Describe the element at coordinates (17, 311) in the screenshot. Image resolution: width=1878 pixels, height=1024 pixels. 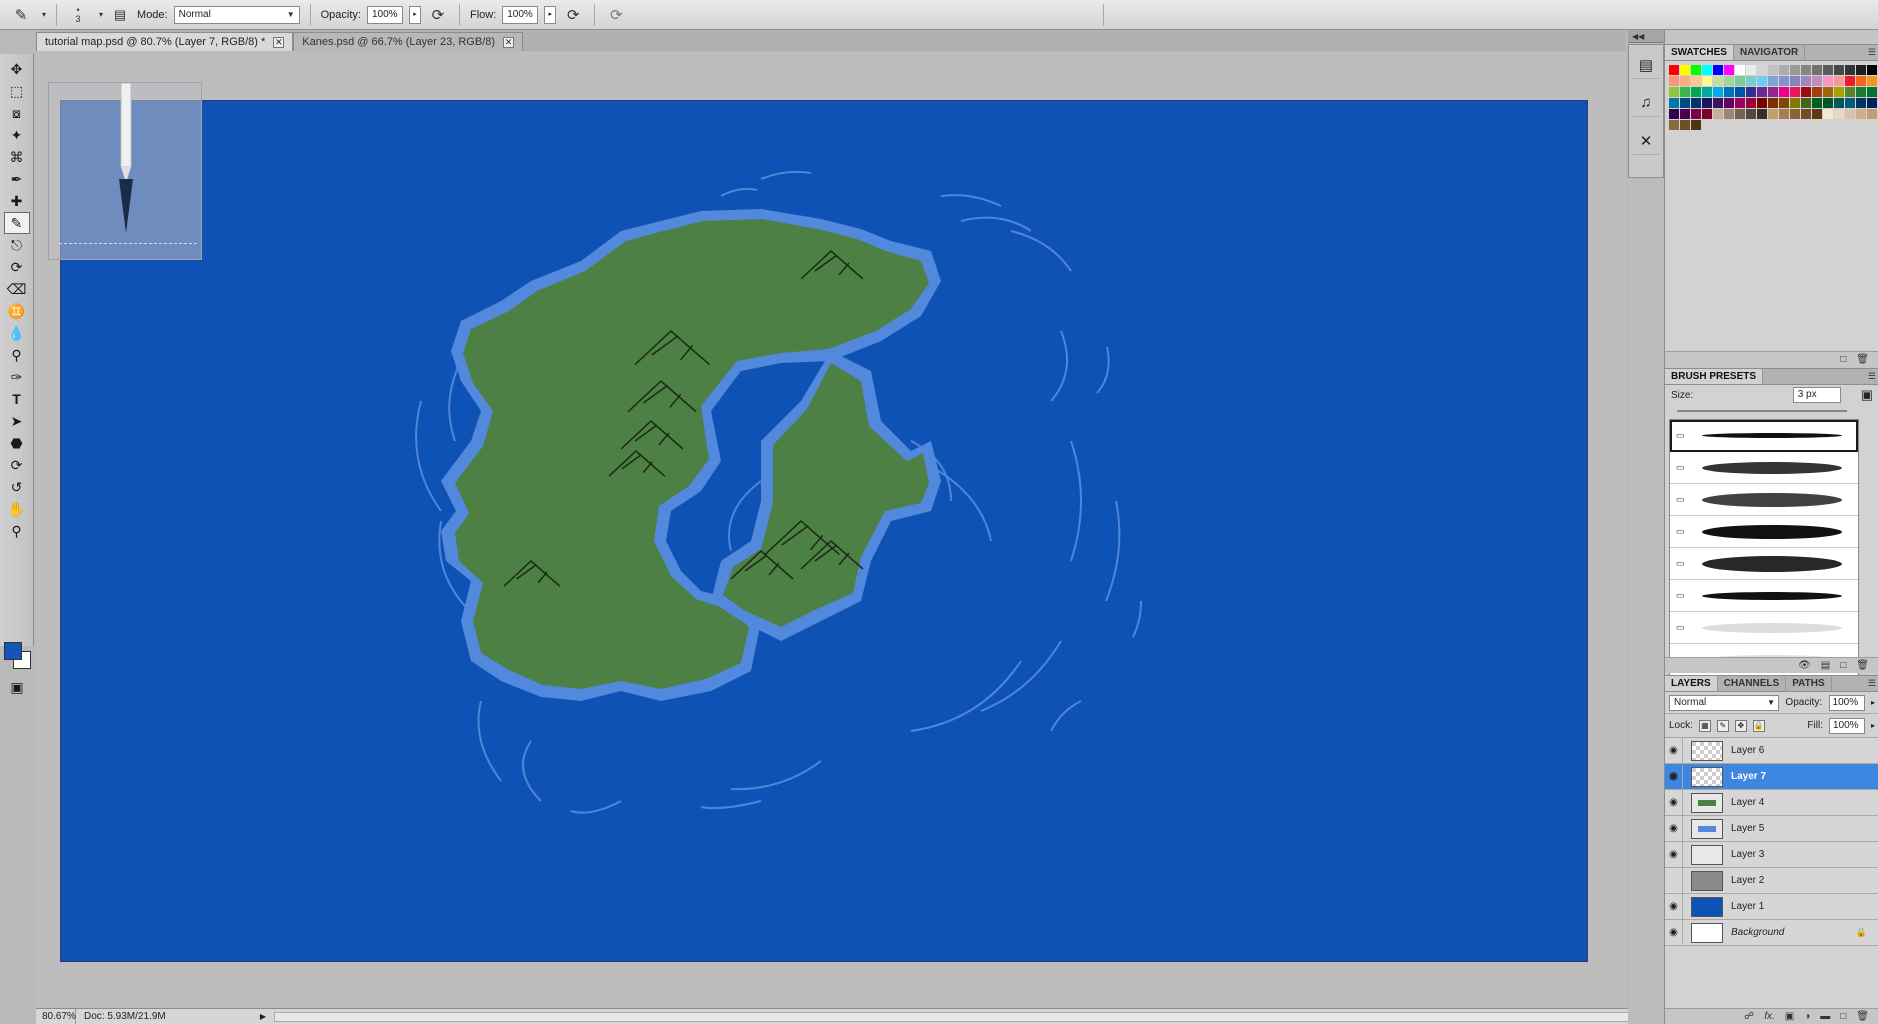
I see `paint-bucket-tool-icon: ♊` at that location.